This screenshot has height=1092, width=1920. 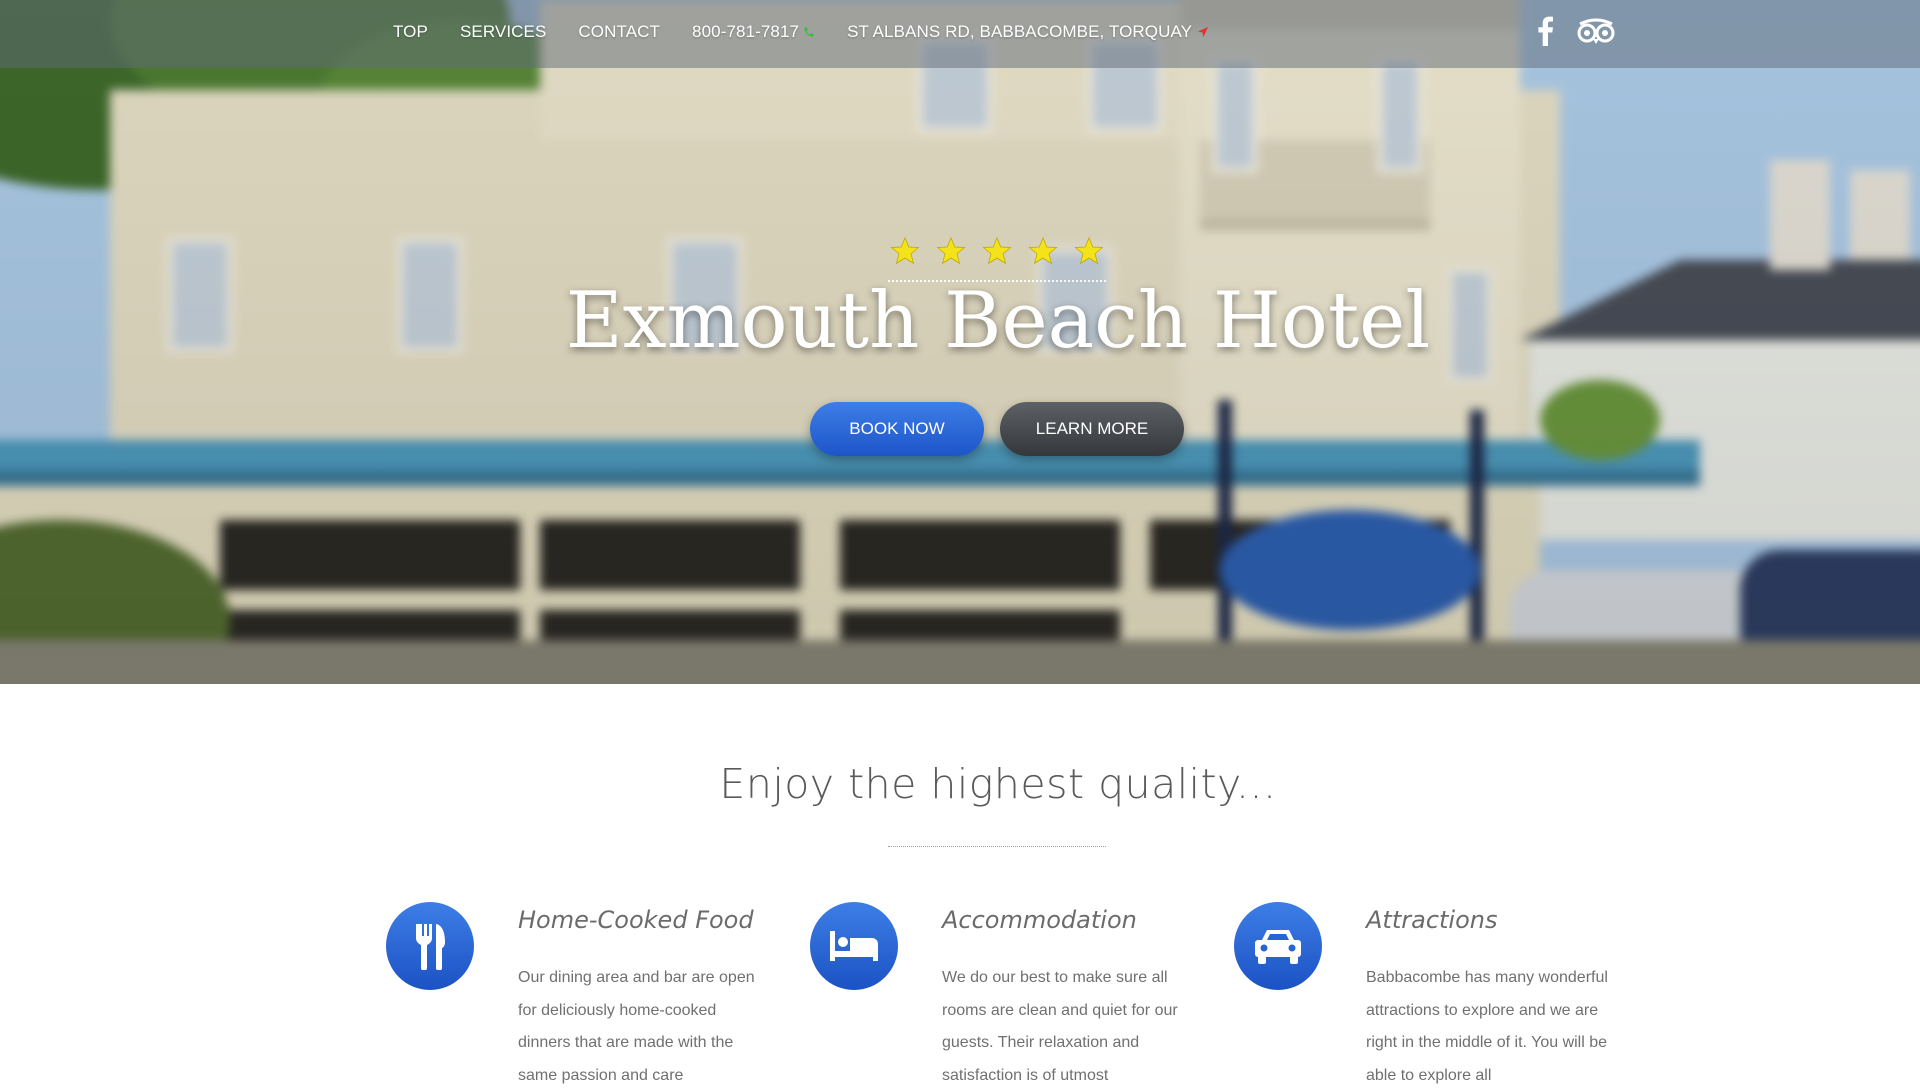 What do you see at coordinates (430, 946) in the screenshot?
I see `cutlery-icon` at bounding box center [430, 946].